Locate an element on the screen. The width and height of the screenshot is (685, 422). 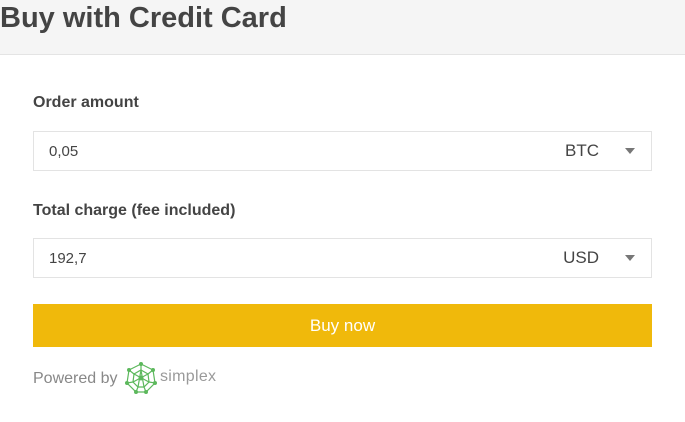
total-charge-input is located at coordinates (259, 258).